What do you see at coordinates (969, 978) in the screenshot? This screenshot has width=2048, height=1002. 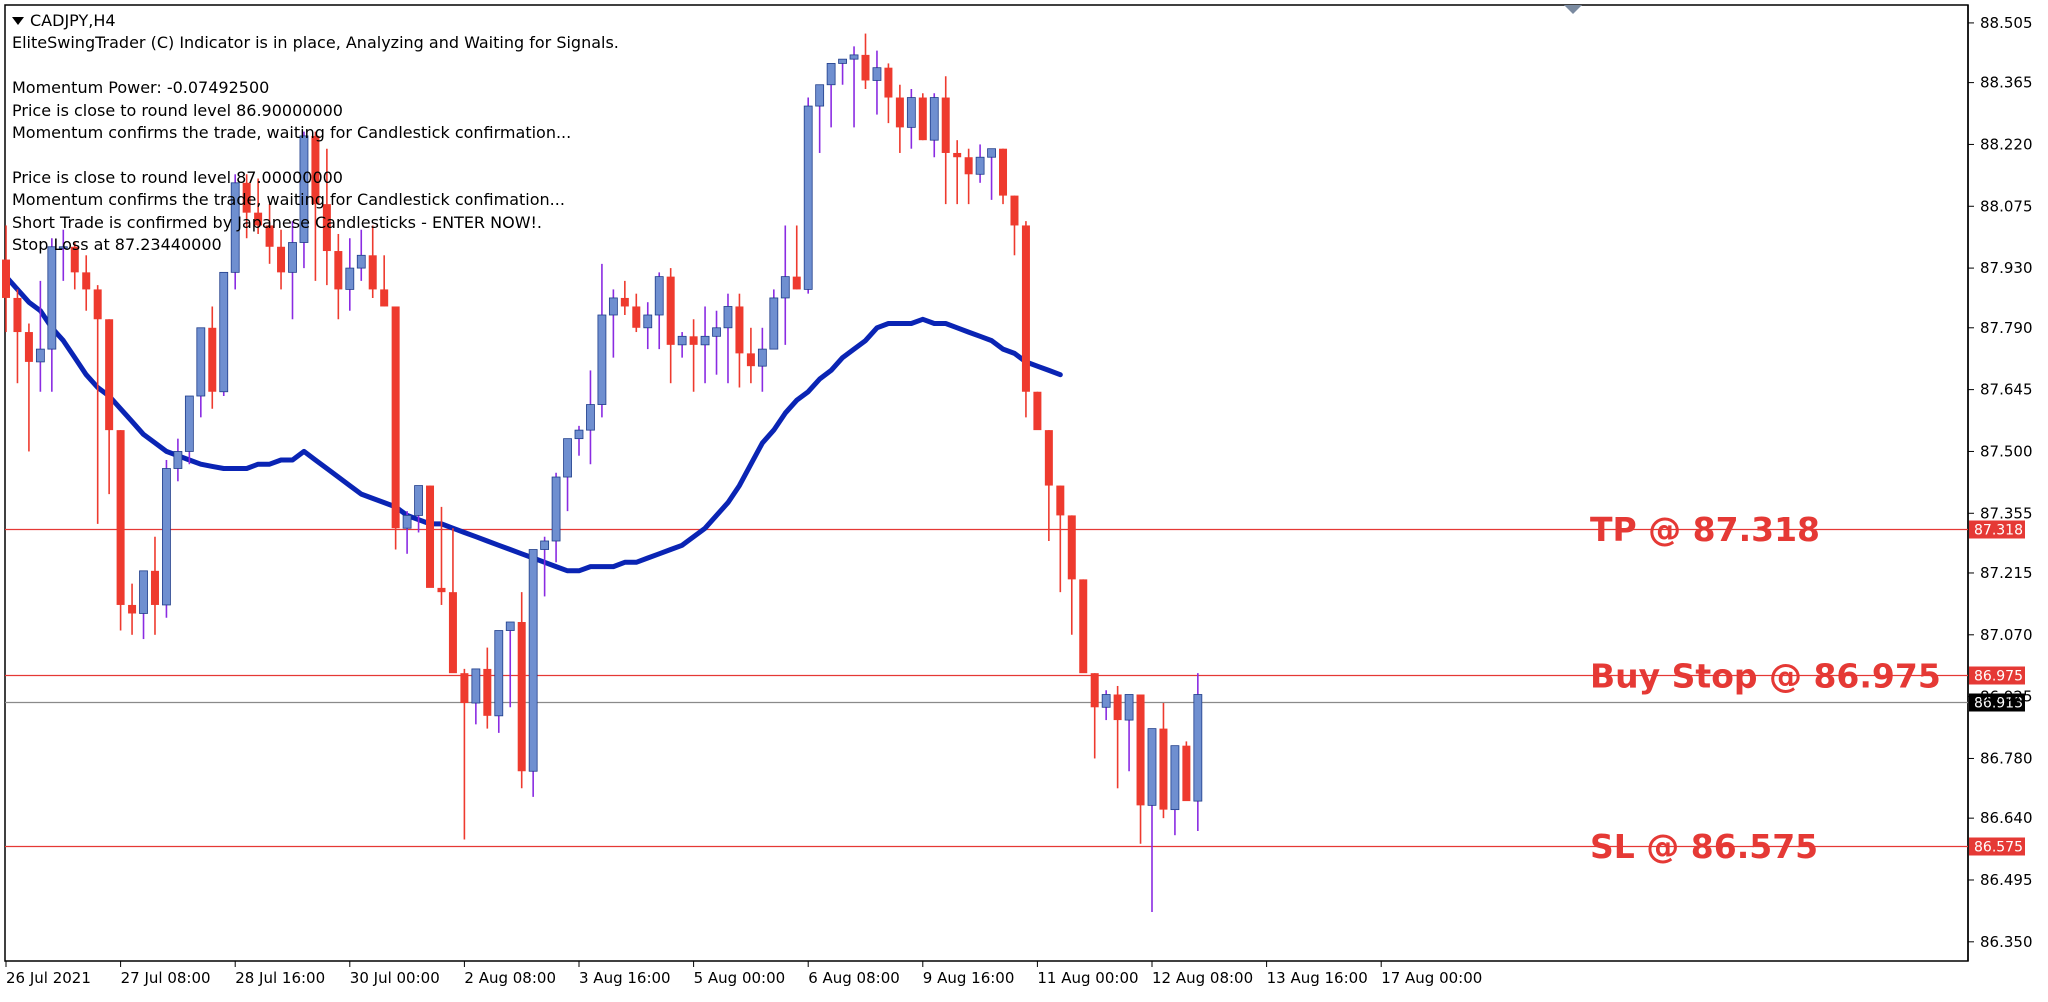 I see `x-tick-label: 9 Aug 16:00` at bounding box center [969, 978].